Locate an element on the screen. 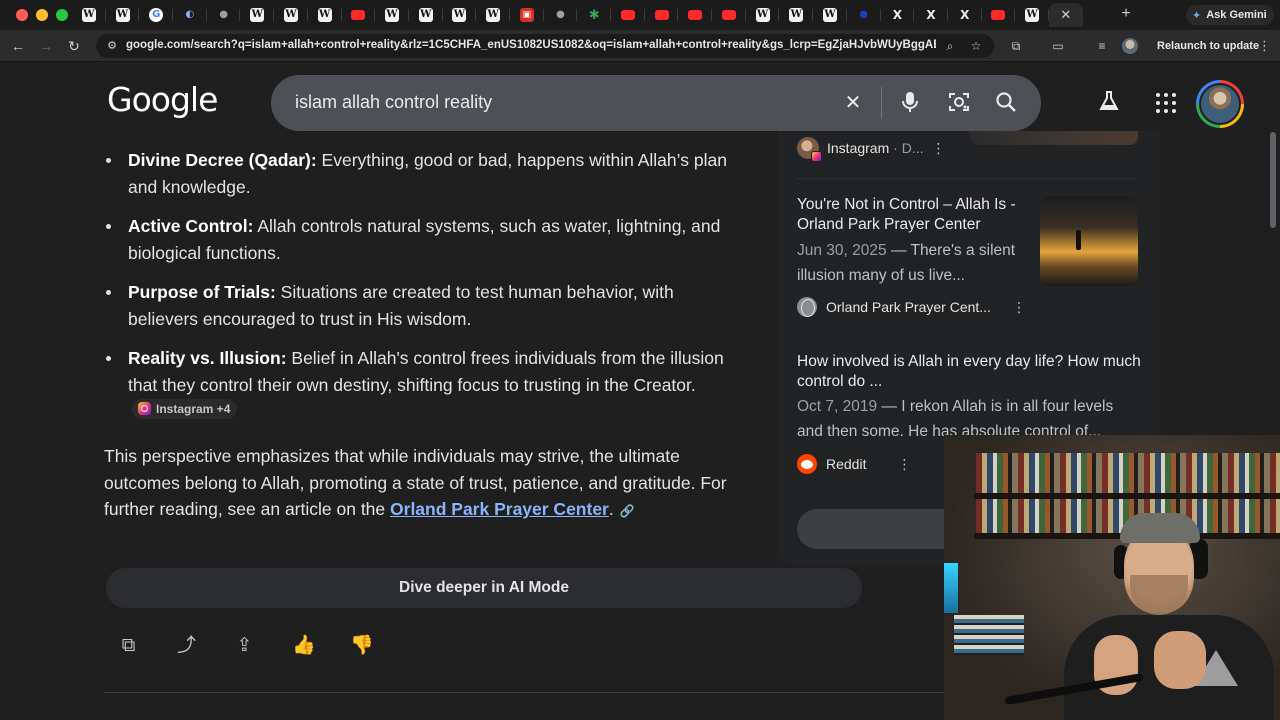 This screenshot has width=1280, height=720. card-divider is located at coordinates (967, 178).